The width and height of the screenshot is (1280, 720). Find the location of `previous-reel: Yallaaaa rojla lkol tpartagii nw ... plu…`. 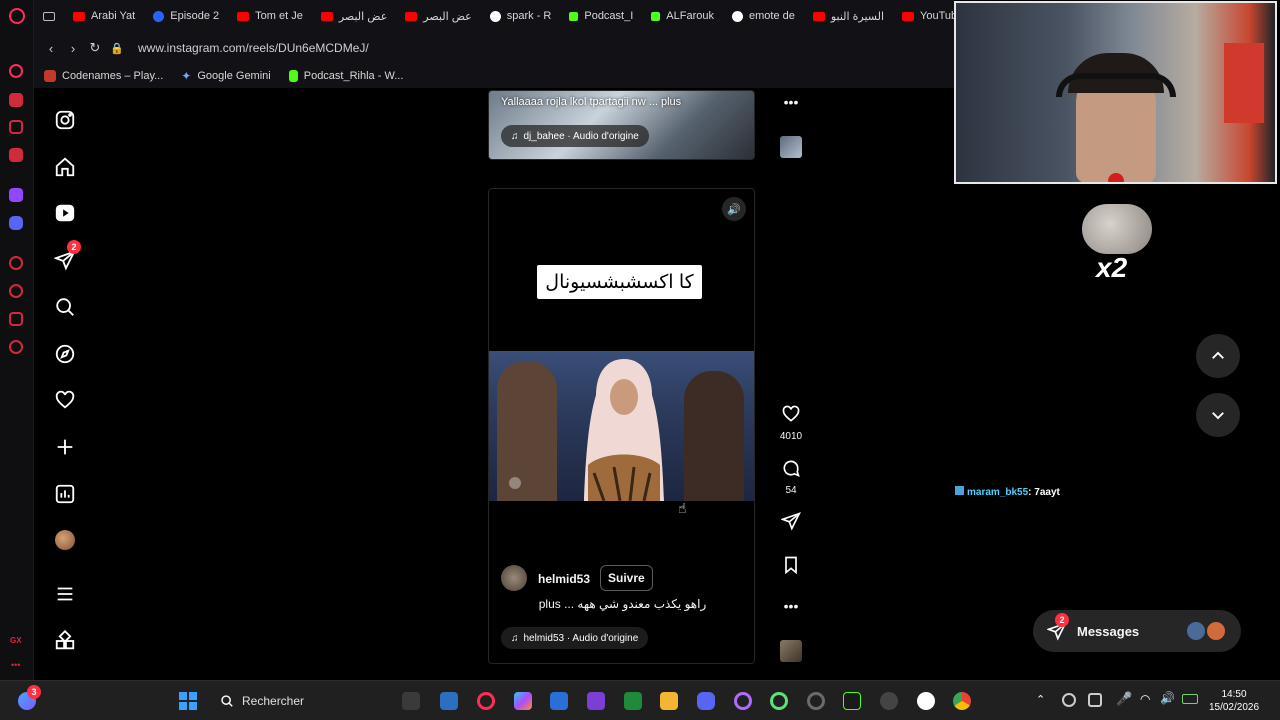

previous-reel: Yallaaaa rojla lkol tpartagii nw ... plu… is located at coordinates (621, 125).